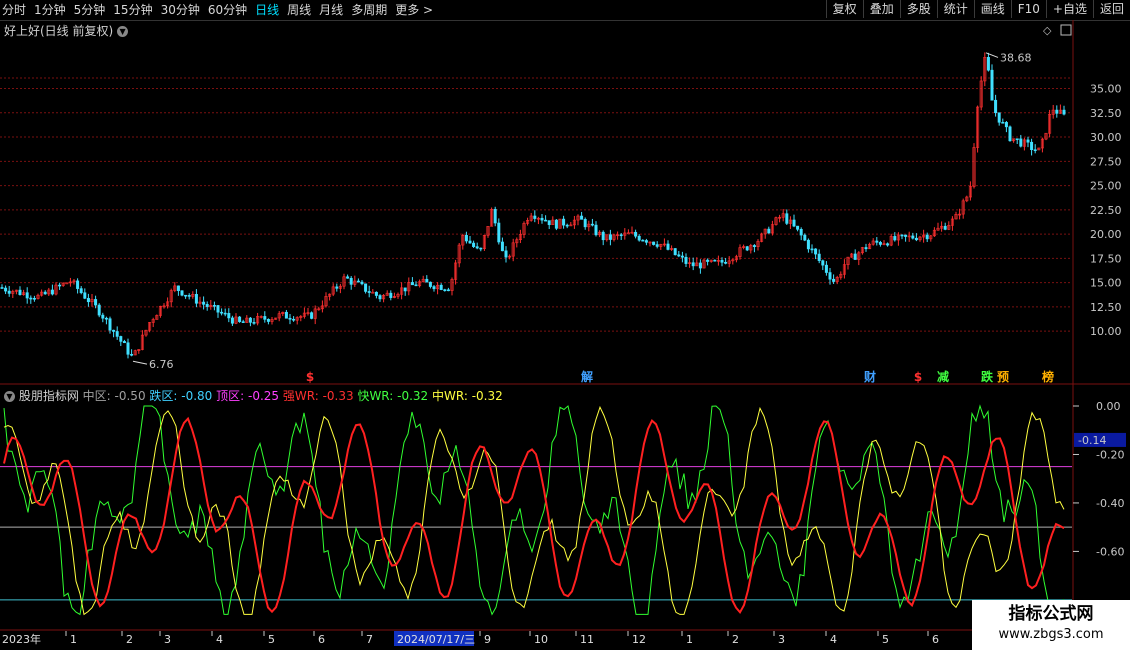  Describe the element at coordinates (1106, 161) in the screenshot. I see `y-tick-label: 27.50` at that location.